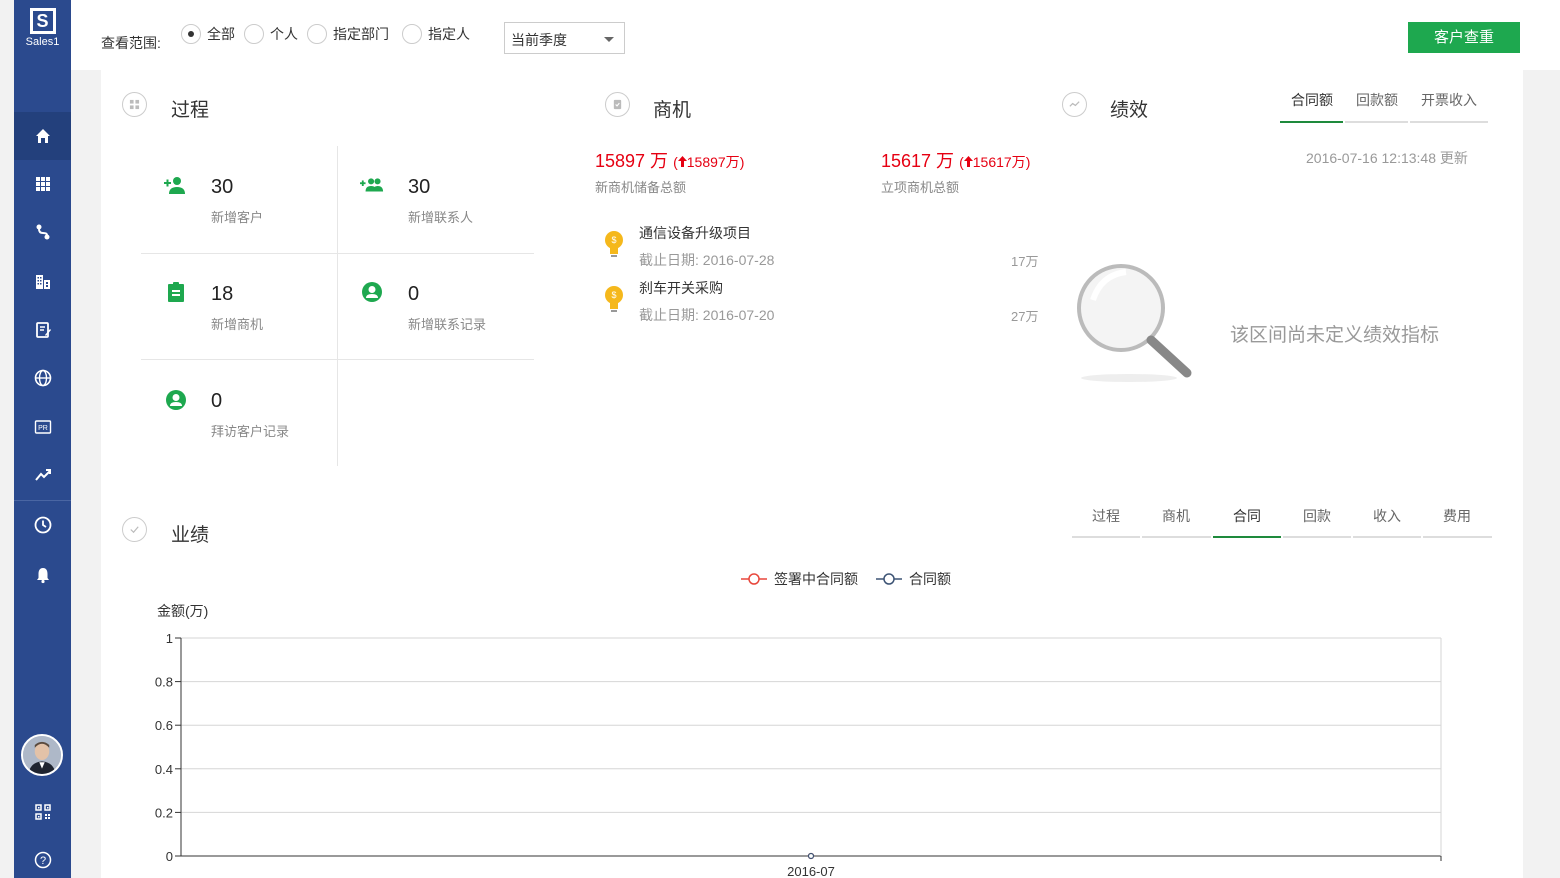  I want to click on opportunity-section-icon, so click(617, 104).